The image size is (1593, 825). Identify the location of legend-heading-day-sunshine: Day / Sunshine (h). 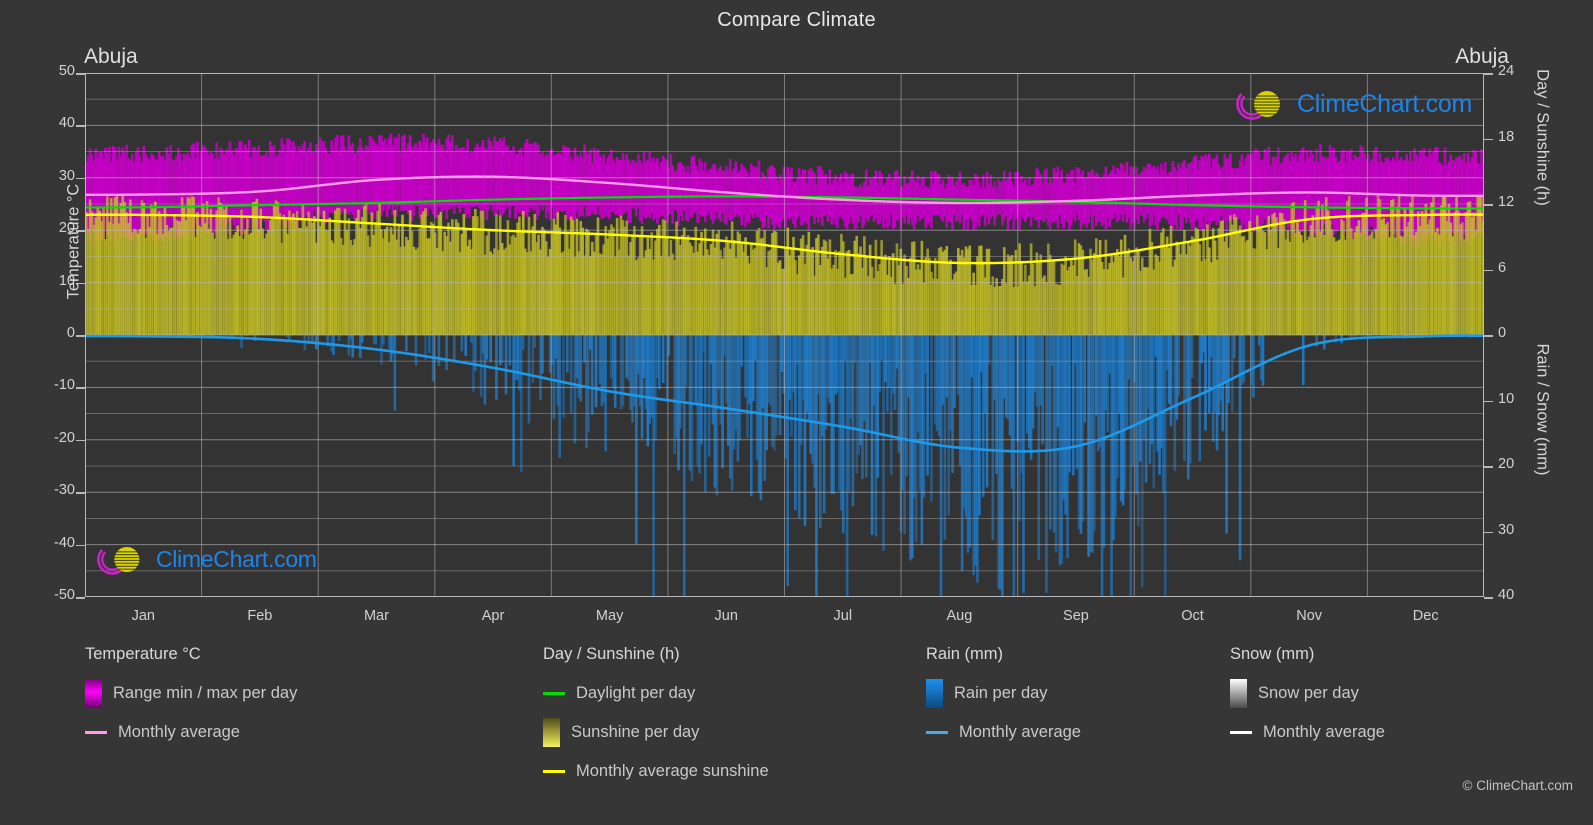
(611, 654).